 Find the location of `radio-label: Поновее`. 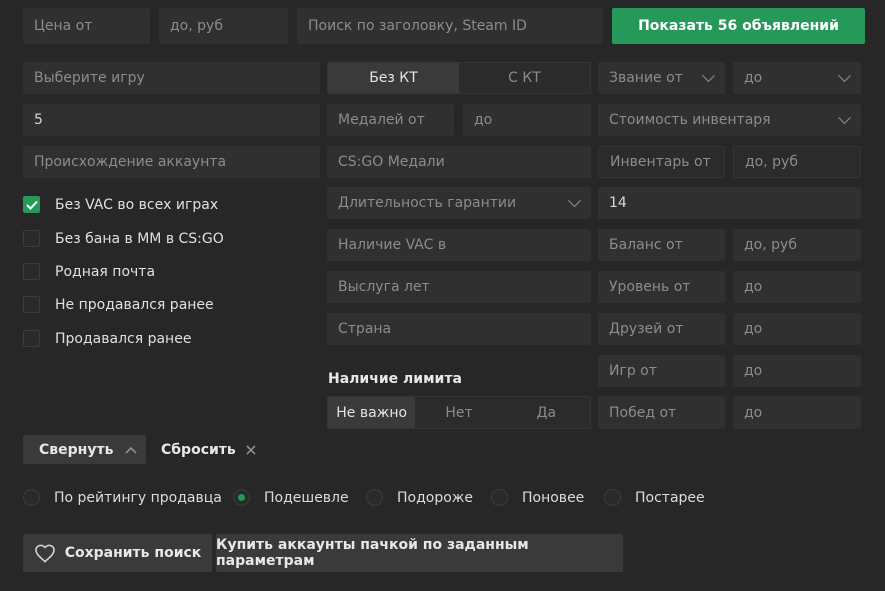

radio-label: Поновее is located at coordinates (553, 497).